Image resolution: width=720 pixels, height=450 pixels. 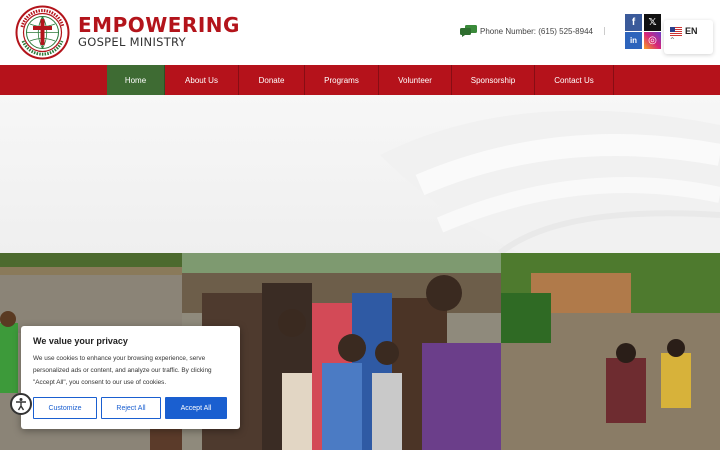 What do you see at coordinates (65, 408) in the screenshot?
I see `customize-button: Customize` at bounding box center [65, 408].